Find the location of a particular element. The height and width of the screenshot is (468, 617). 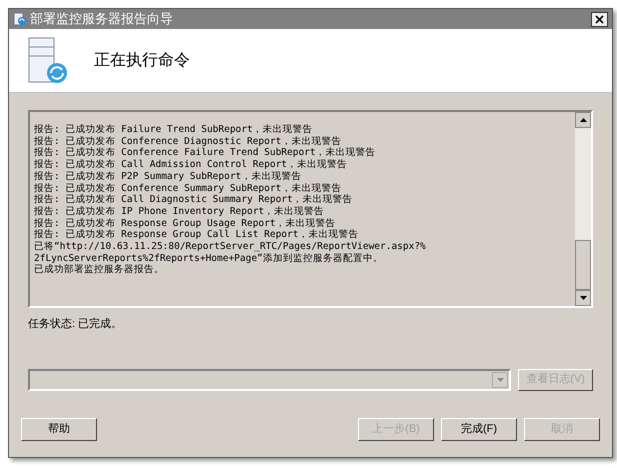

log-line: 报告: 已成功发布 Call Diagnostic Summary Report，未出现警告 is located at coordinates (194, 200).